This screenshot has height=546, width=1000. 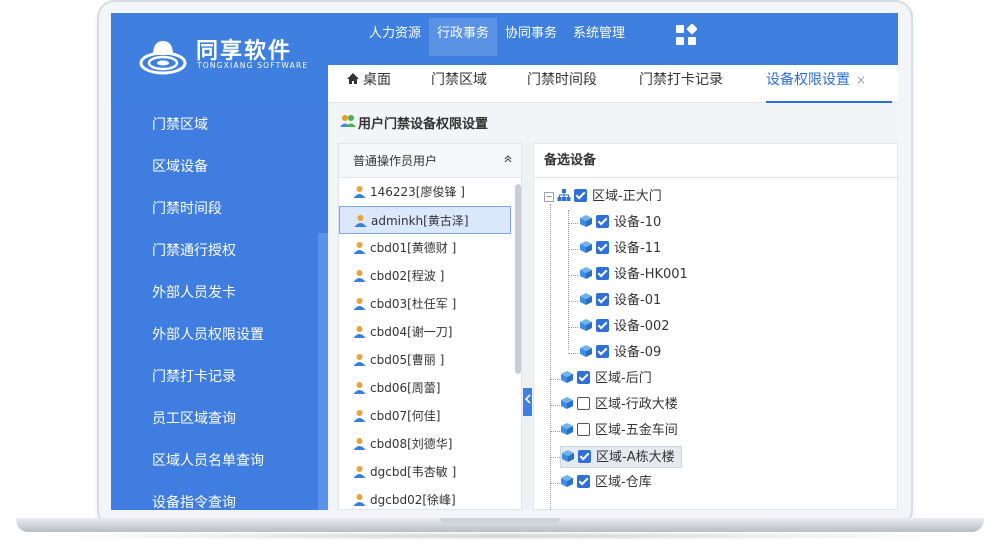 What do you see at coordinates (620, 223) in the screenshot?
I see `tree-node-device: 设备-10` at bounding box center [620, 223].